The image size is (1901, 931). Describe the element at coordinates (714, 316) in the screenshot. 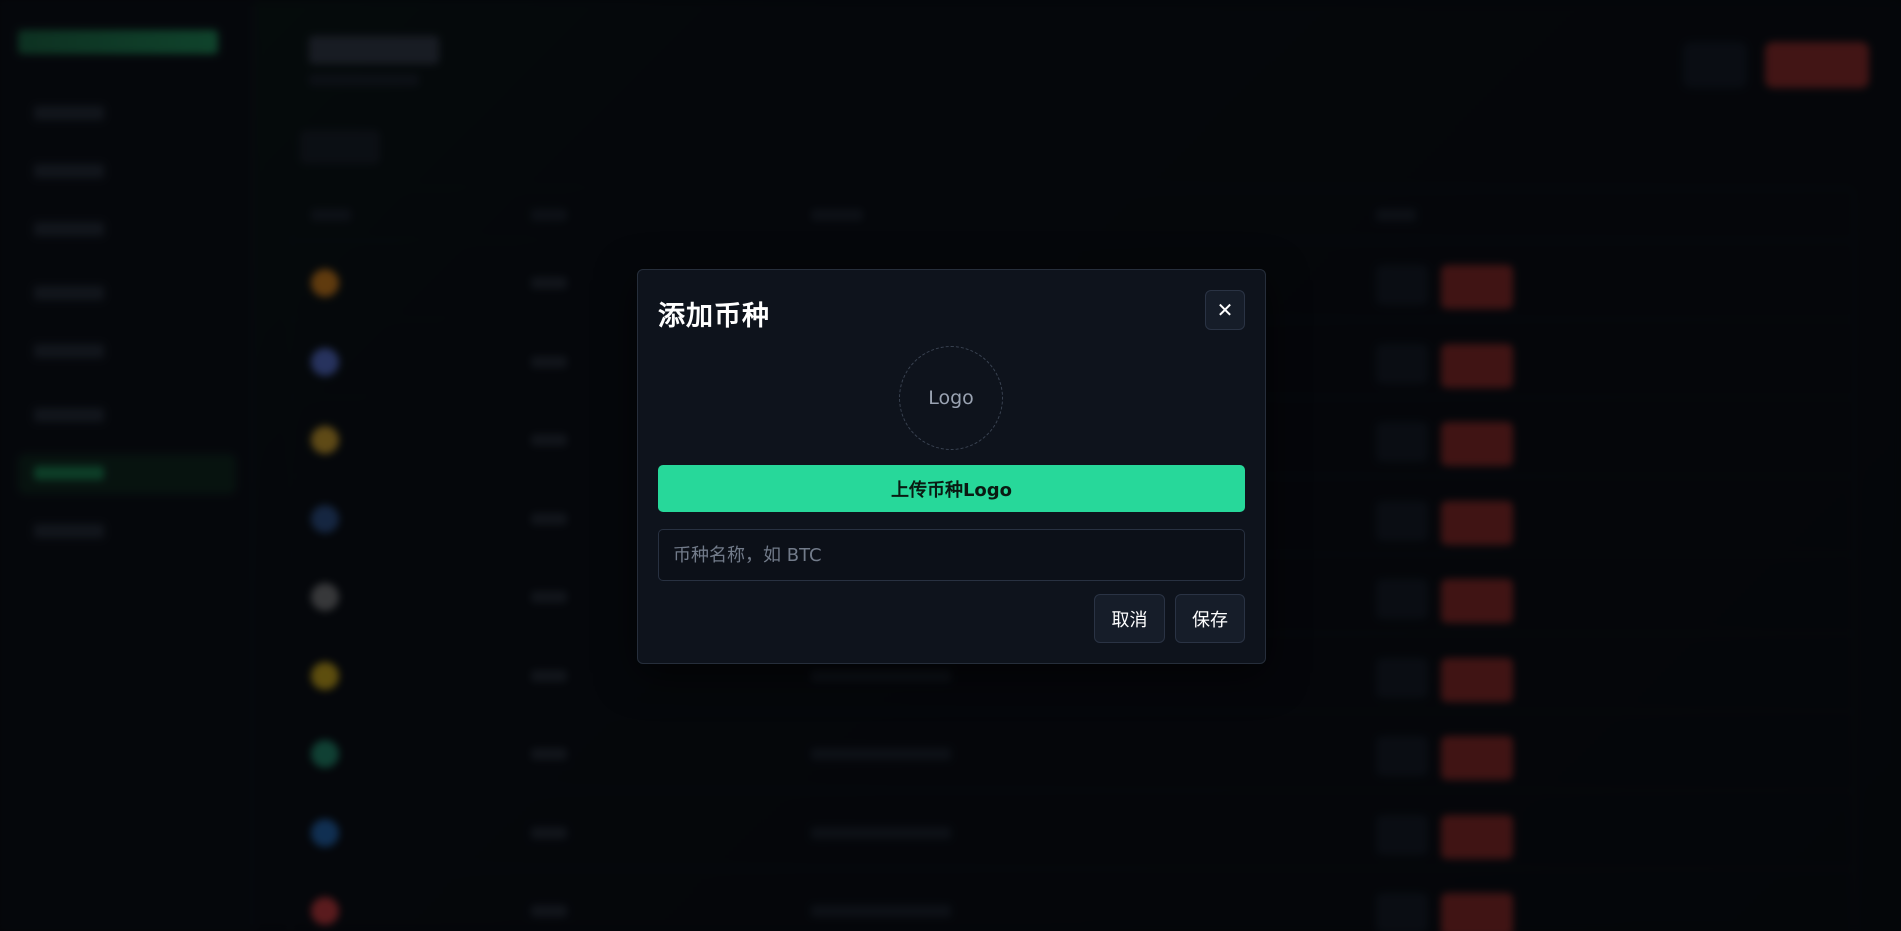

I see `dialog-title: 添加币种` at that location.